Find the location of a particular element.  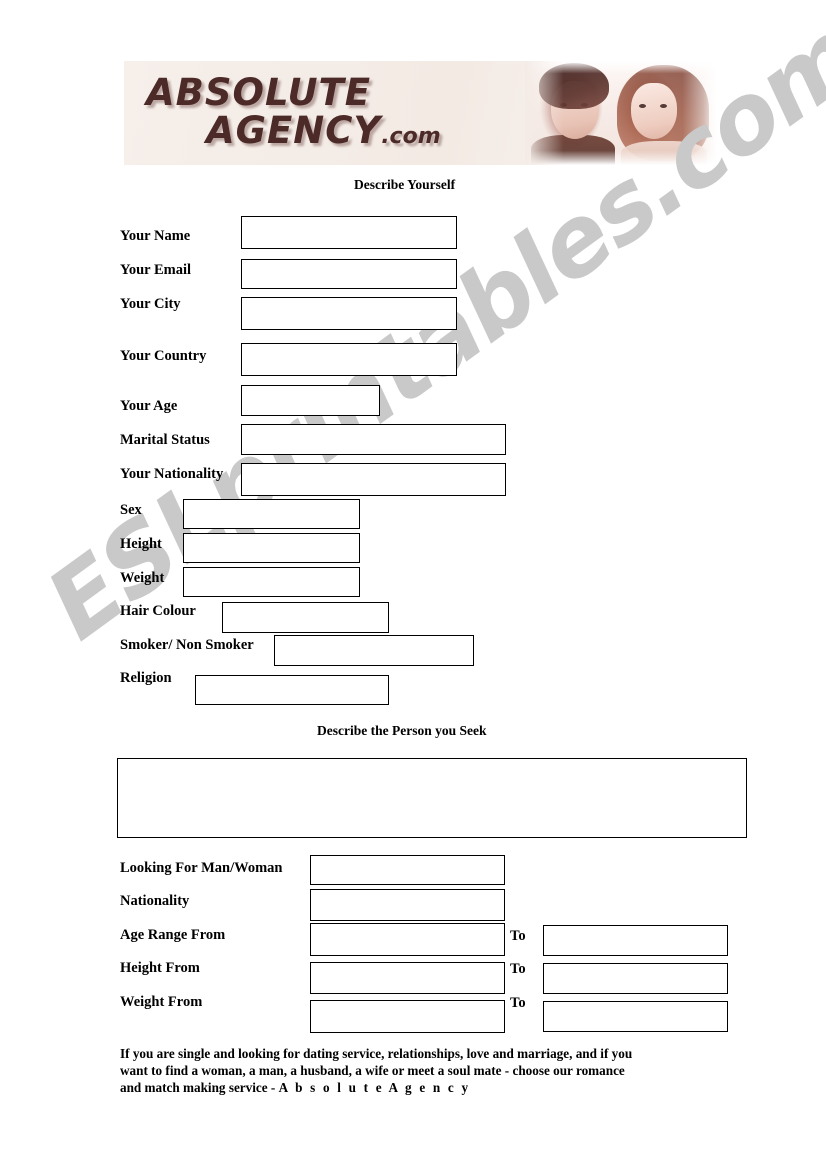

input-weight-from-from is located at coordinates (407, 1016).